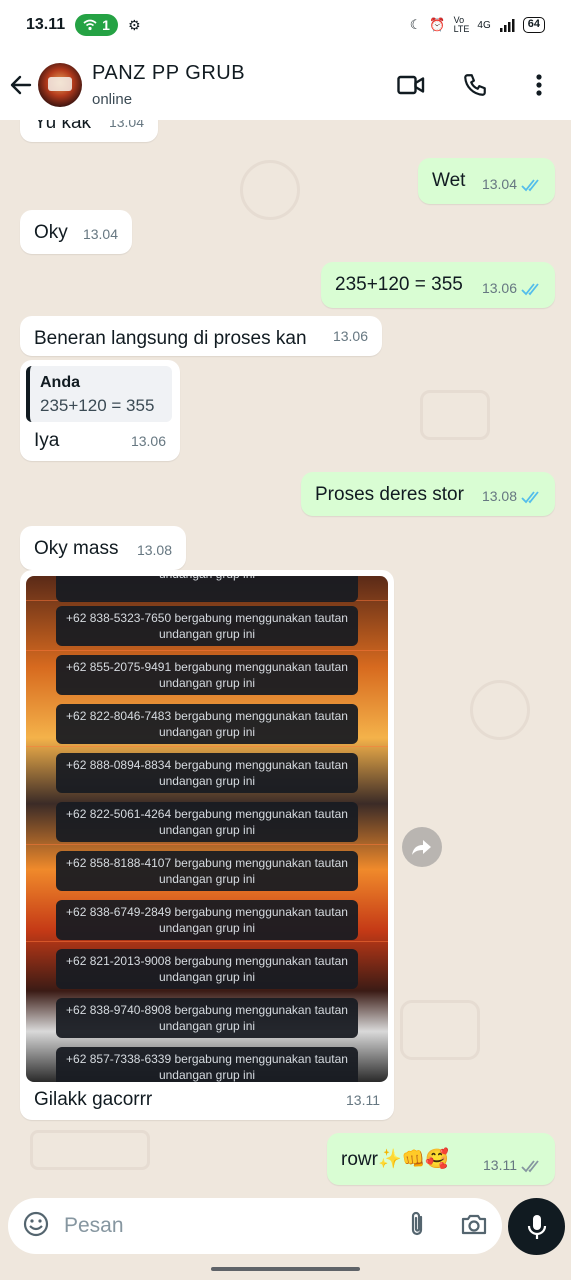  I want to click on quote-author: Anda, so click(60, 382).